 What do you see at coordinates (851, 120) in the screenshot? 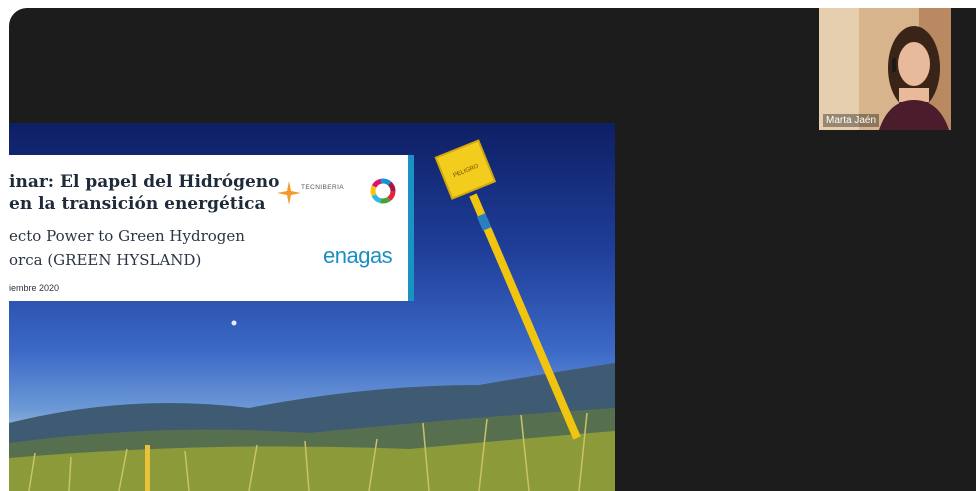
I see `participant-name-label: Marta Jaén` at bounding box center [851, 120].